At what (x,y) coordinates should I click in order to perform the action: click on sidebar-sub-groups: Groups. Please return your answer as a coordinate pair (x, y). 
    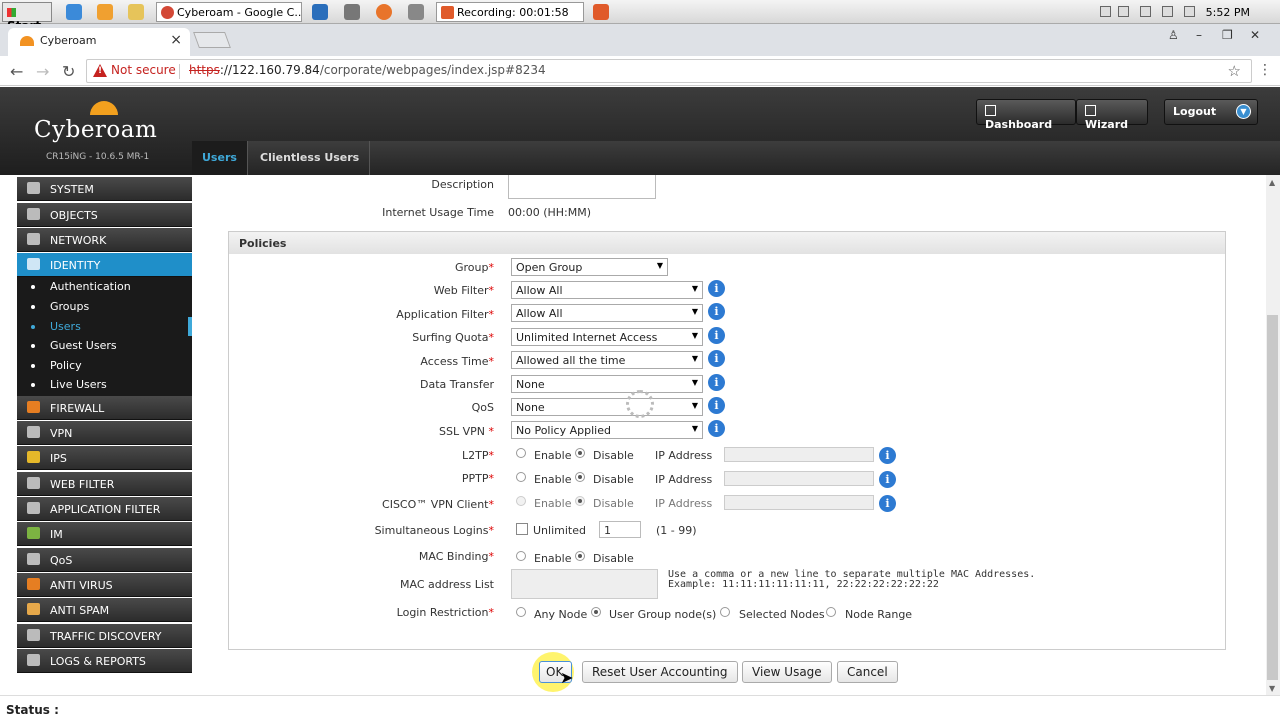
    Looking at the image, I should click on (104, 307).